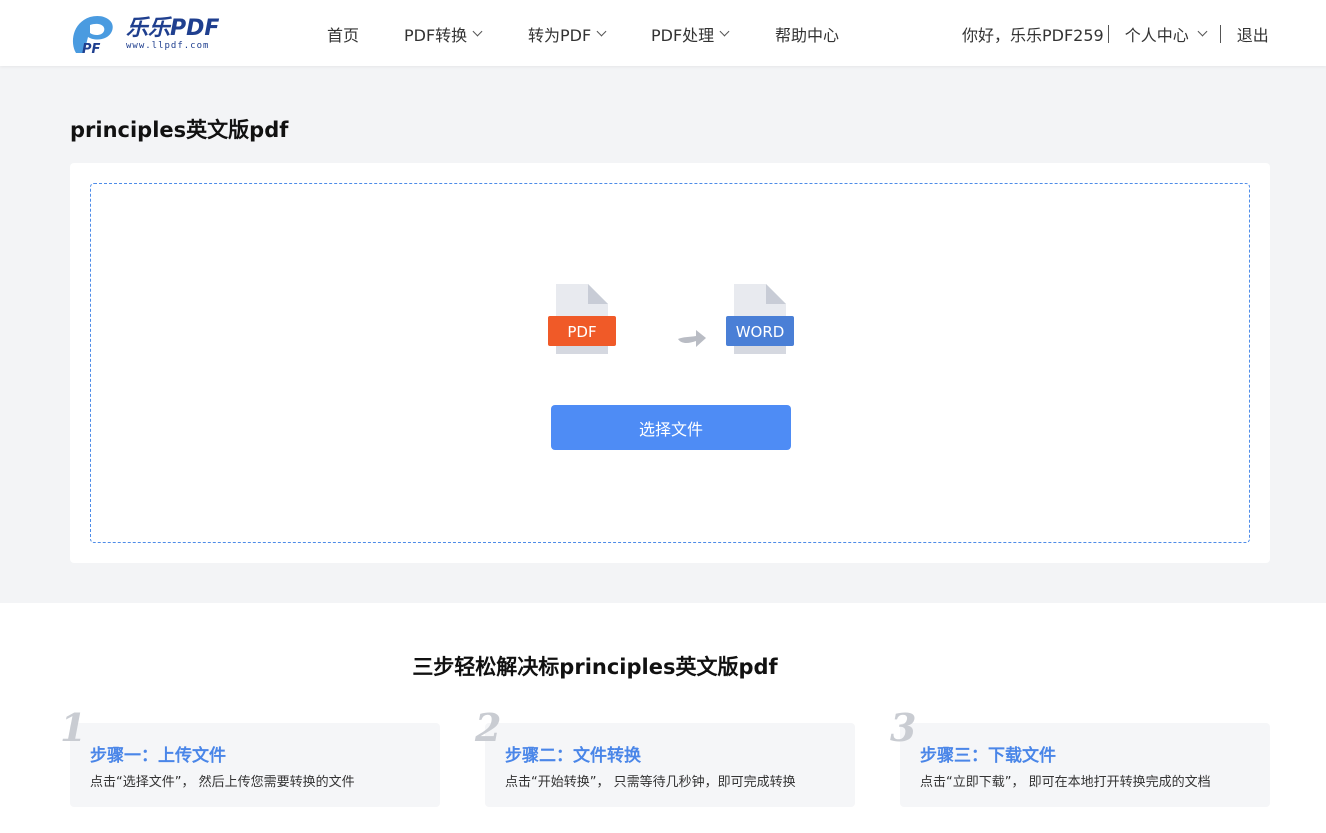 This screenshot has width=1326, height=833. What do you see at coordinates (73, 727) in the screenshot?
I see `step-number: 1` at bounding box center [73, 727].